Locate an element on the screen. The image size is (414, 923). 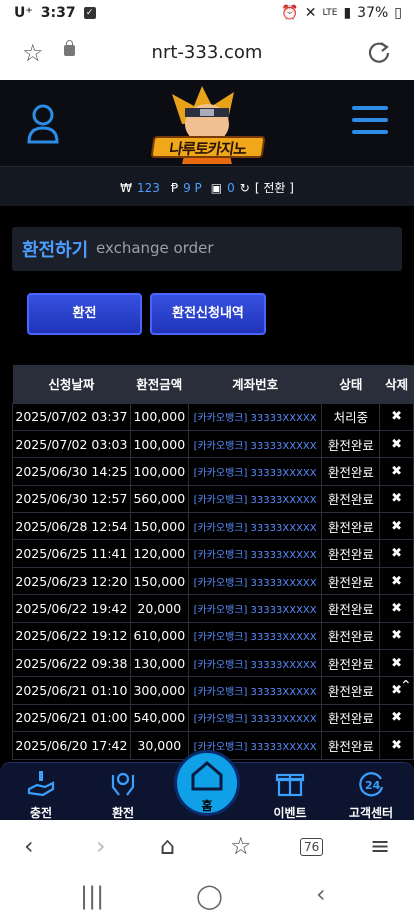
cell-date: 2025/06/25 11:41 is located at coordinates (71, 553).